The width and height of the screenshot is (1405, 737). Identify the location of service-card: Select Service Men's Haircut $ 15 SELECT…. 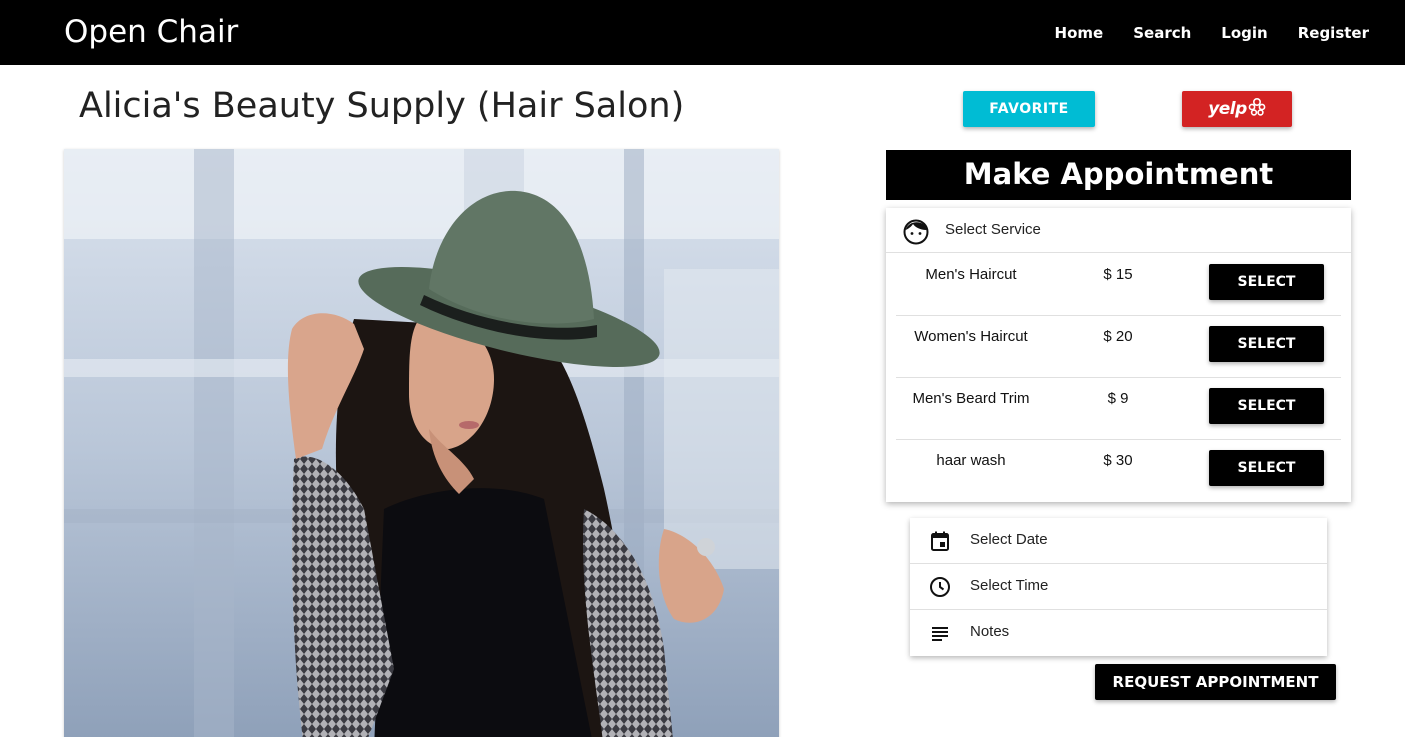
(1118, 355).